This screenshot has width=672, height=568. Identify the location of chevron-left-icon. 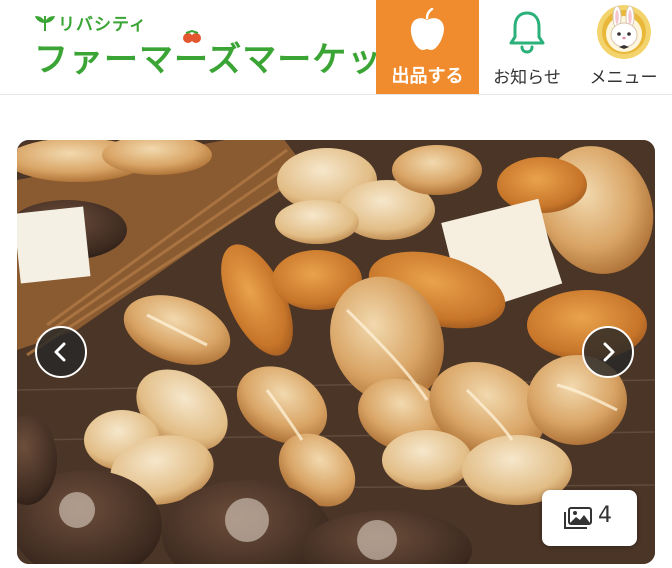
(60, 352).